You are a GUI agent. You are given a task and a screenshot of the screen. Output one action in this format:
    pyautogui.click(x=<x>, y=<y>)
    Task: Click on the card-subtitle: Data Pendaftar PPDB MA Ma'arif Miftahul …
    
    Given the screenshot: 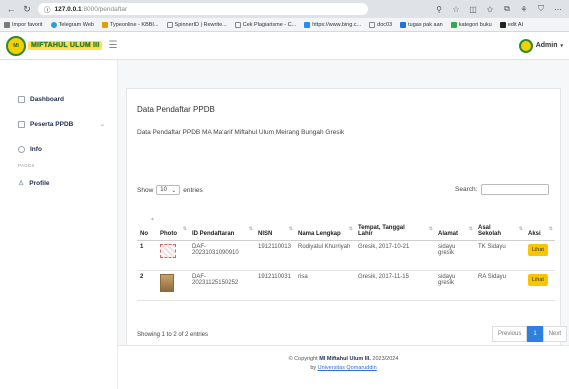 What is the action you would take?
    pyautogui.click(x=241, y=132)
    